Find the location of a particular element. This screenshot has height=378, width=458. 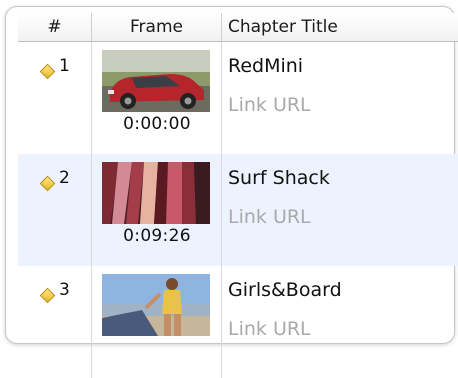

frame-timecode: 0:09:26 is located at coordinates (157, 236).